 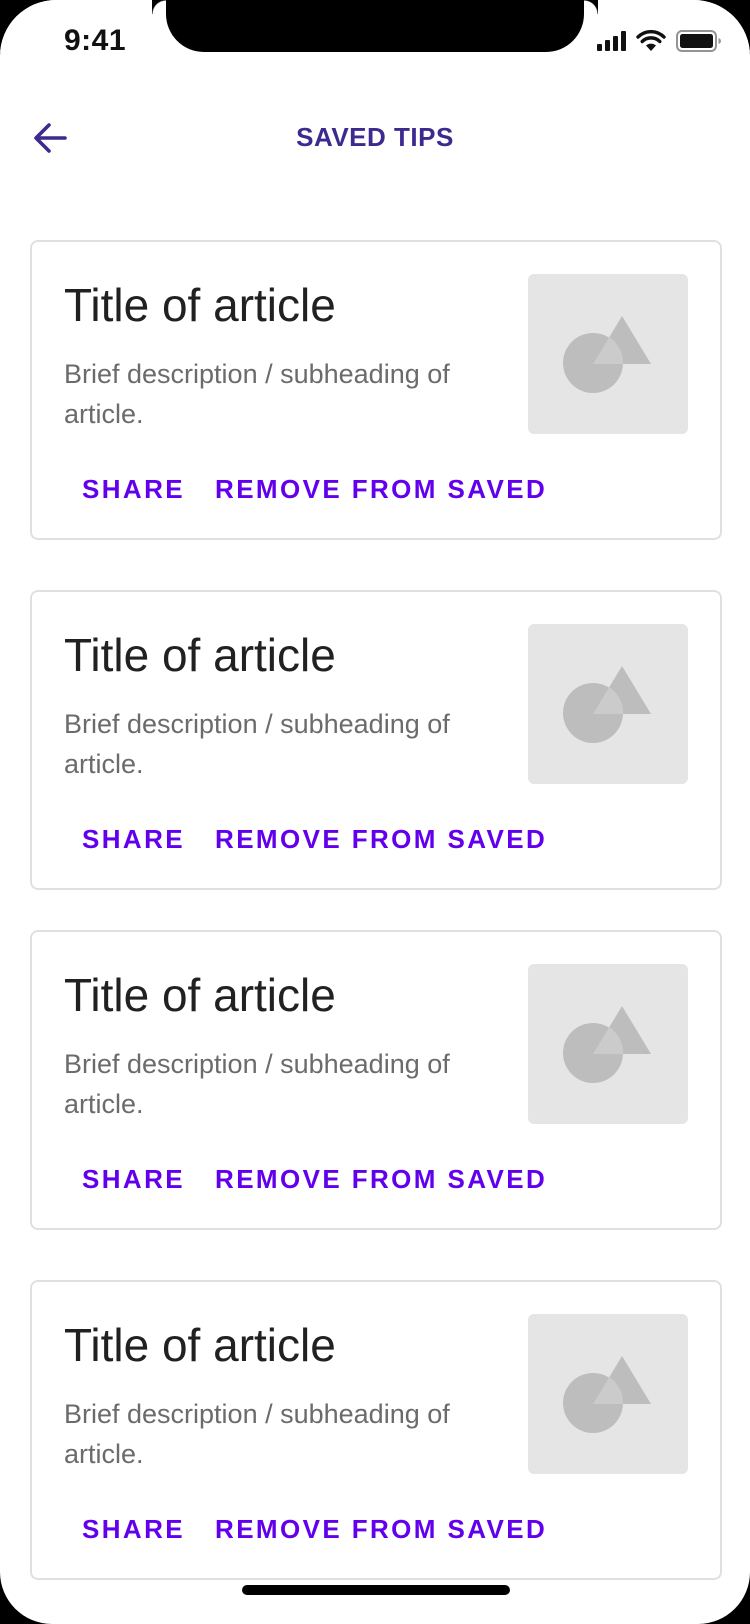 What do you see at coordinates (611, 41) in the screenshot?
I see `cellular-signal-icon` at bounding box center [611, 41].